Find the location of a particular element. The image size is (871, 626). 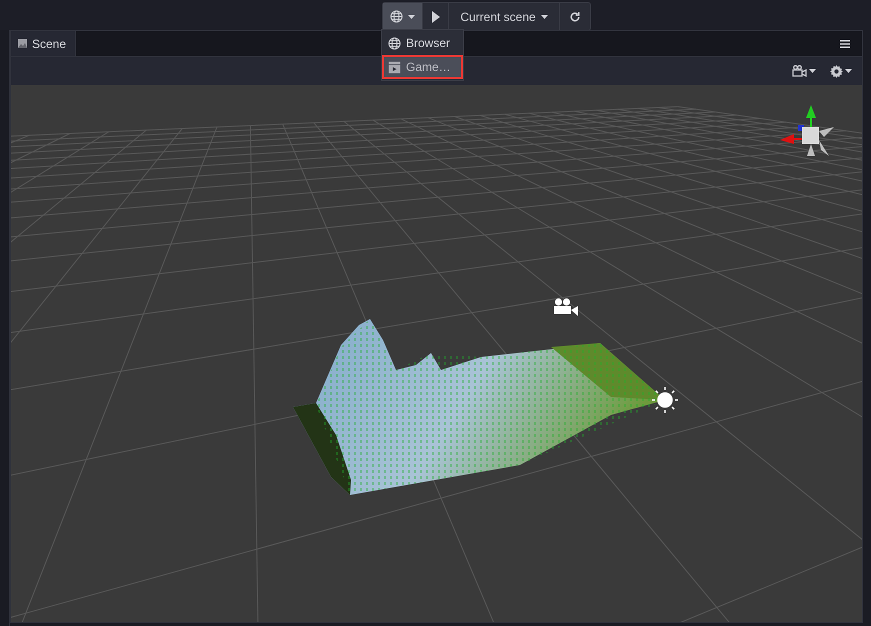

menu-icon is located at coordinates (845, 44).